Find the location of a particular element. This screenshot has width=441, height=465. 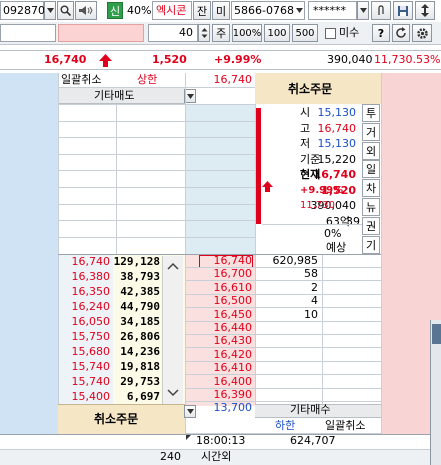

trade-amount: 11,730.53% is located at coordinates (407, 59).